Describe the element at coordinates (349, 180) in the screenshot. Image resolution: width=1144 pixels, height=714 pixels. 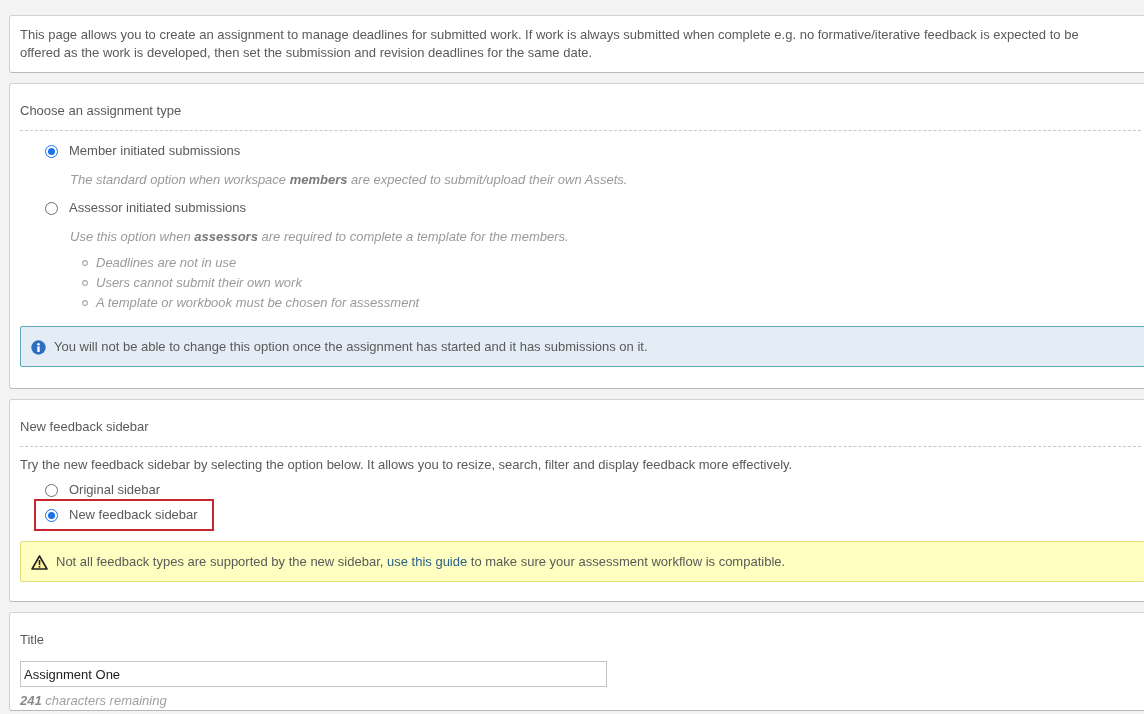
I see `option-description: The standard option when workspace members are expected to submit/upload their own Assets.` at that location.